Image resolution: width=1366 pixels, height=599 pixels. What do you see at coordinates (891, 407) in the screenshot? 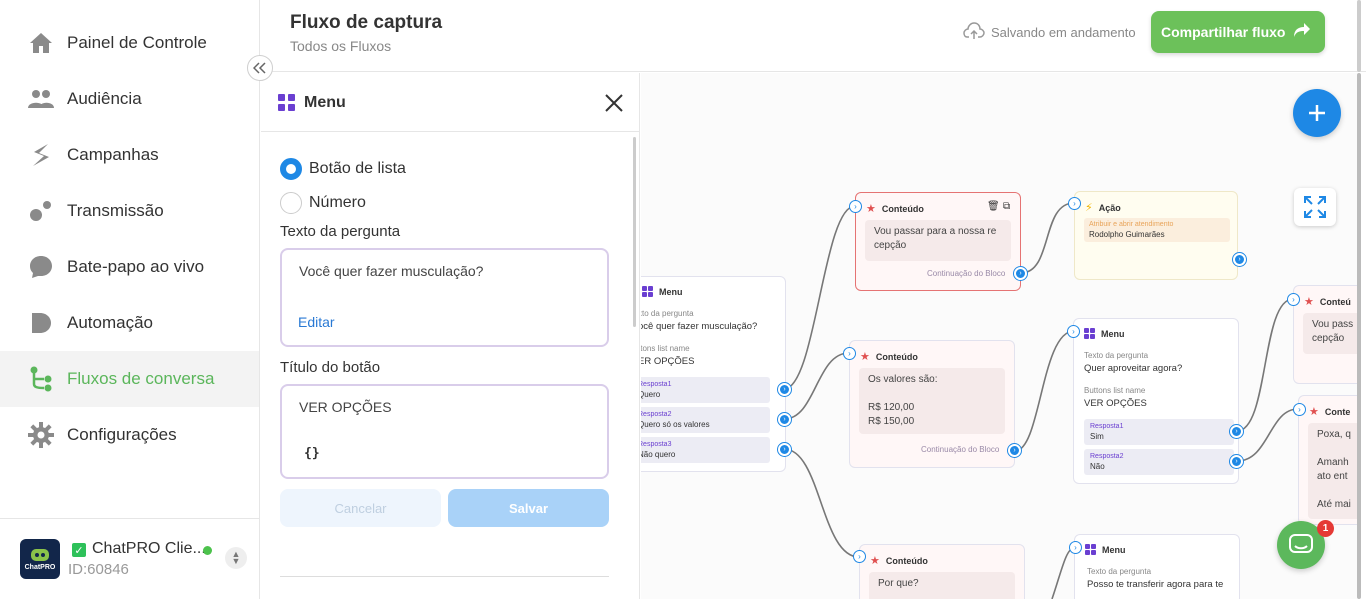
I see `message-line: R$ 120,00` at bounding box center [891, 407].